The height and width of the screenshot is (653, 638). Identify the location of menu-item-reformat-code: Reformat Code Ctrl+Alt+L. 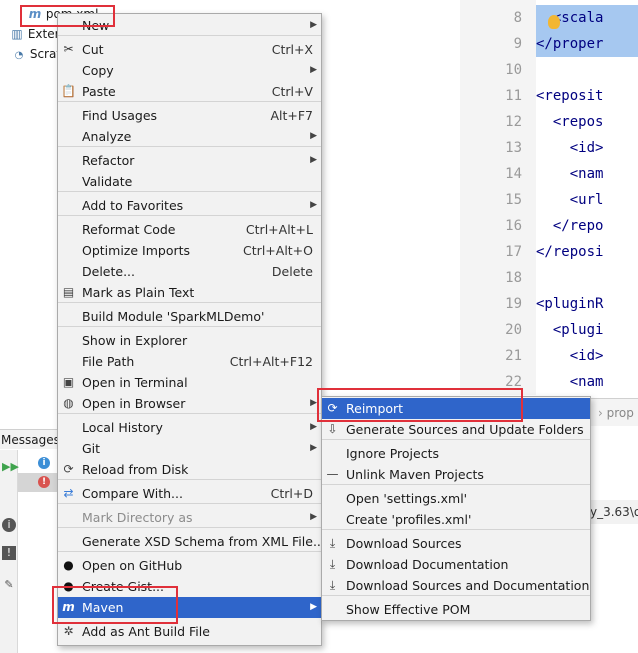
(189, 229).